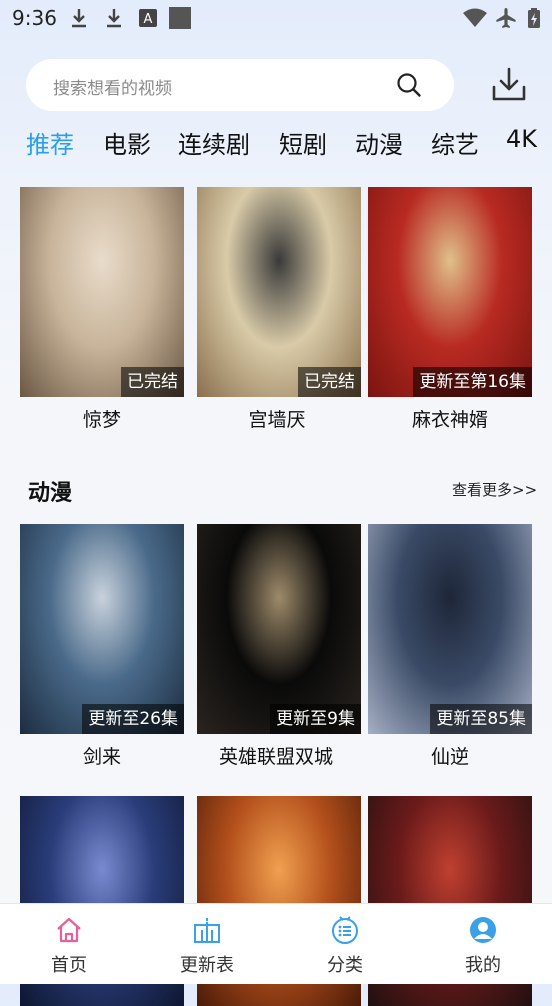 The width and height of the screenshot is (552, 1006). Describe the element at coordinates (506, 18) in the screenshot. I see `airplane-mode-icon` at that location.